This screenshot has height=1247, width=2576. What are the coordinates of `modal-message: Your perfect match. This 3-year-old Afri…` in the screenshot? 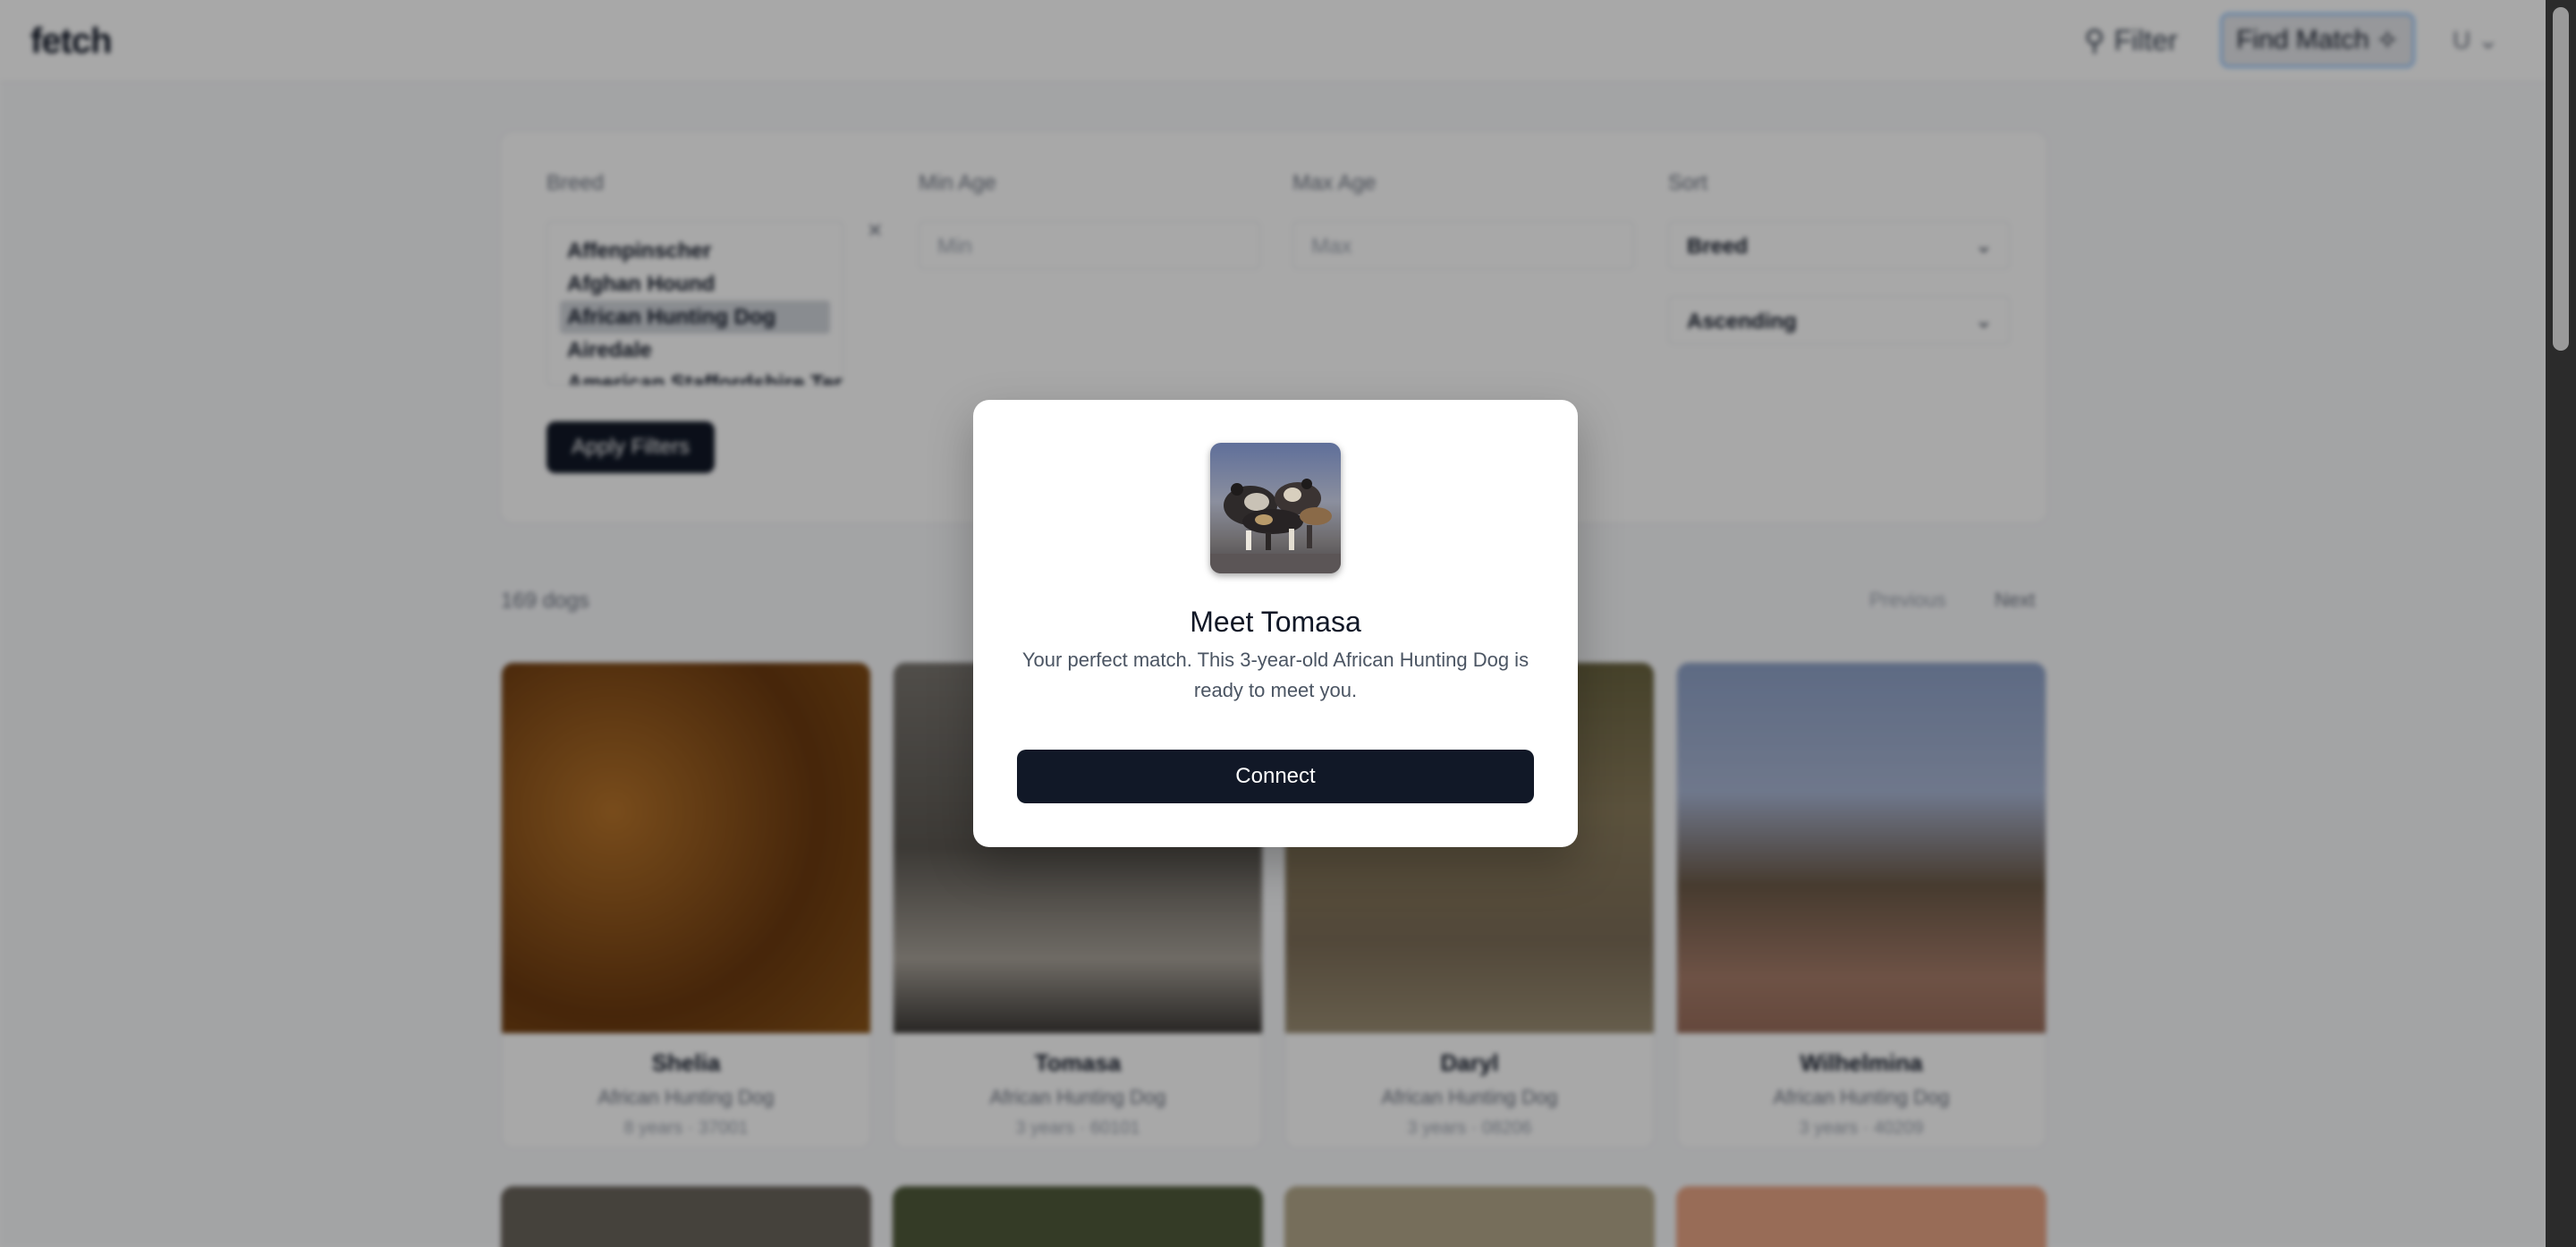 It's located at (1275, 675).